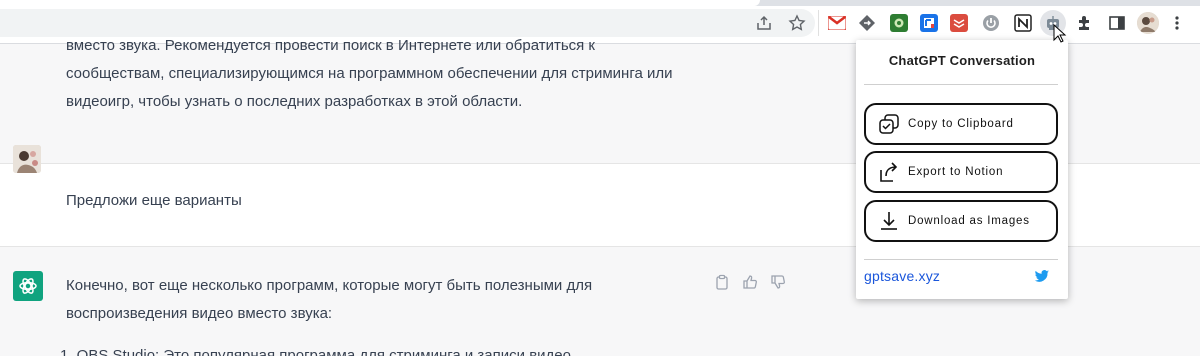  I want to click on export-to-notion-button: Export to Notion, so click(961, 172).